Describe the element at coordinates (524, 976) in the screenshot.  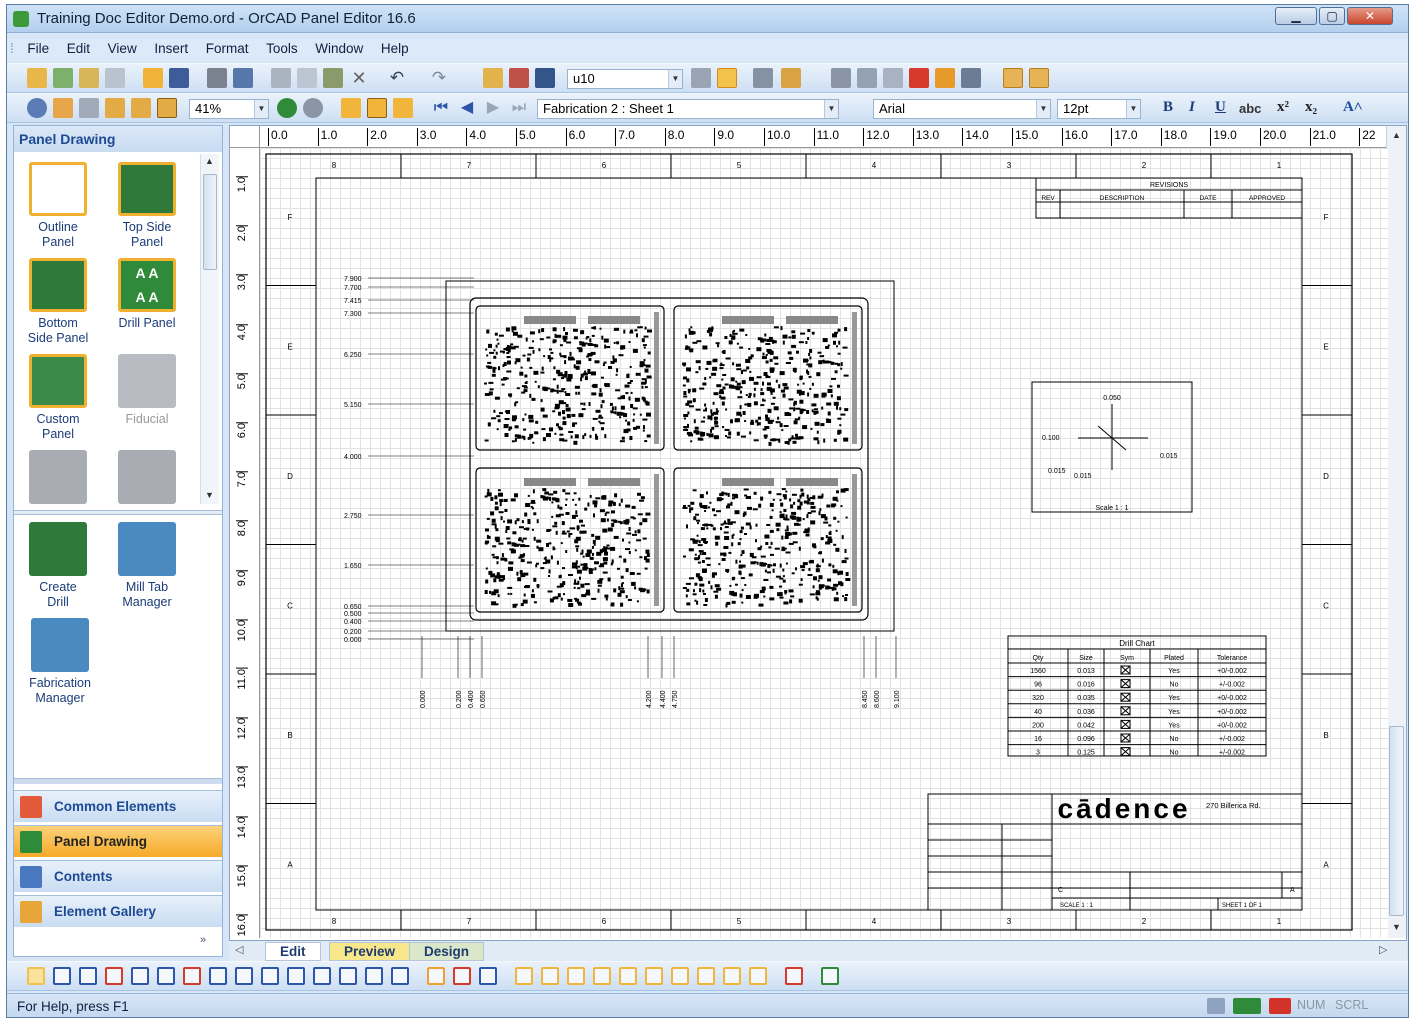
I see `align-left-icon` at that location.